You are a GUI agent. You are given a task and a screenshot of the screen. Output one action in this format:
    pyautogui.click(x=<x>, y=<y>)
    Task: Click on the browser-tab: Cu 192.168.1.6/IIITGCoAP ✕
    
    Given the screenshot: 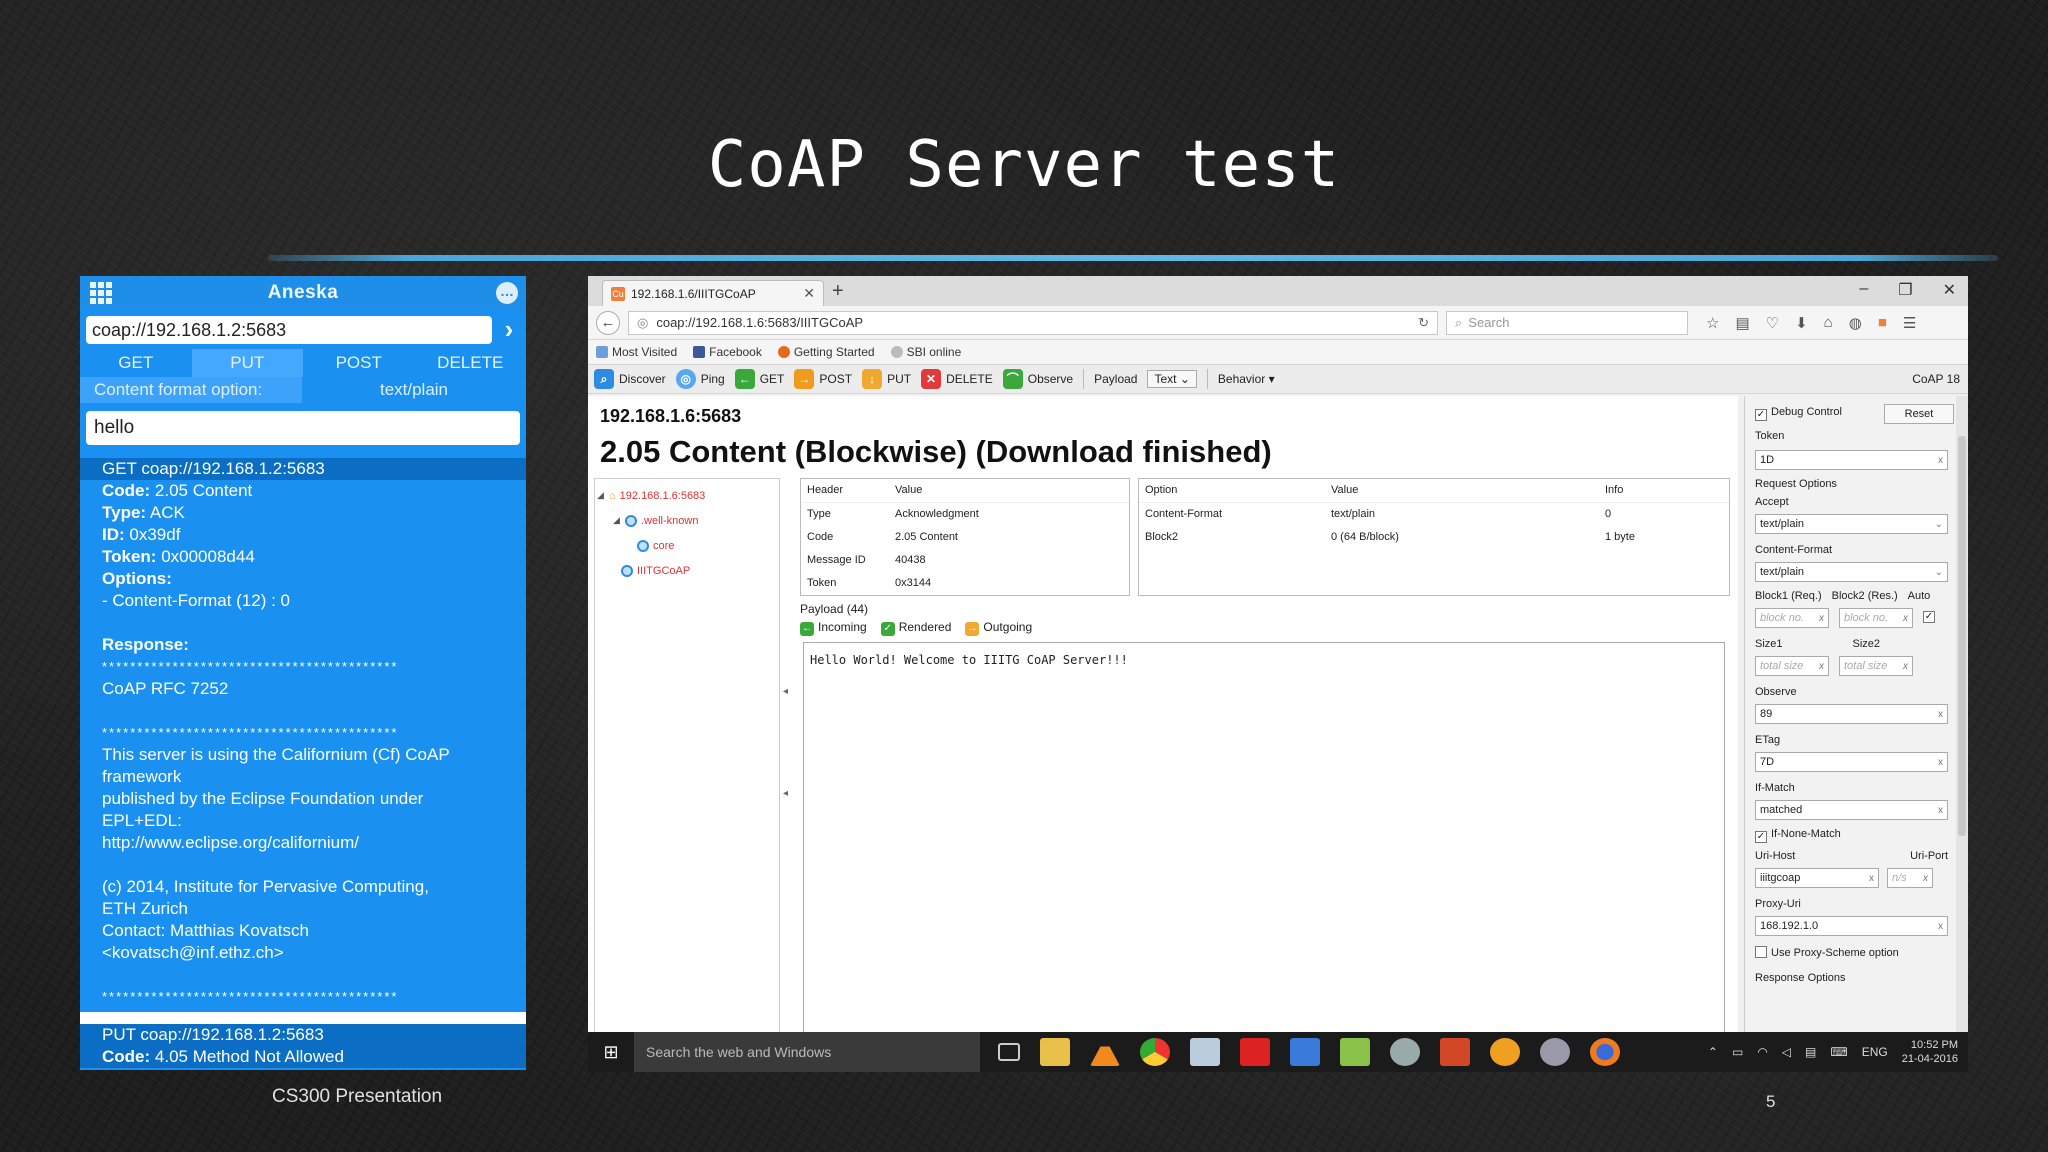 What is the action you would take?
    pyautogui.click(x=713, y=293)
    